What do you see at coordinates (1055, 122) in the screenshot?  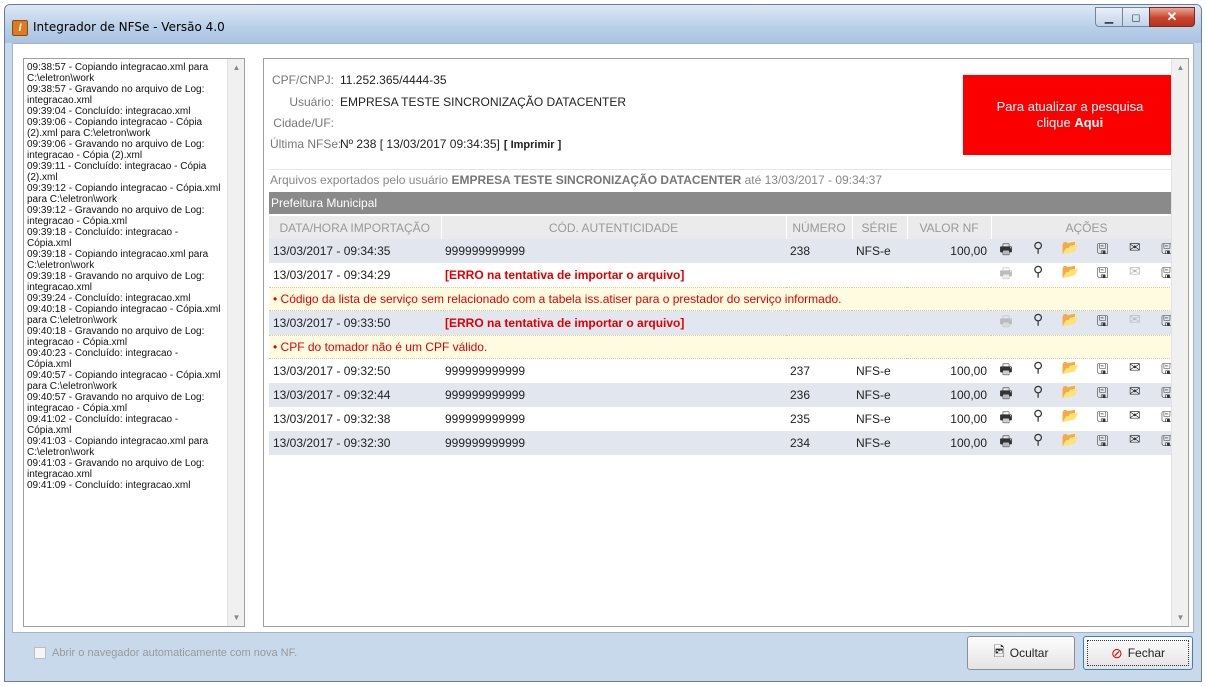 I see `refresh-prefix: clique` at bounding box center [1055, 122].